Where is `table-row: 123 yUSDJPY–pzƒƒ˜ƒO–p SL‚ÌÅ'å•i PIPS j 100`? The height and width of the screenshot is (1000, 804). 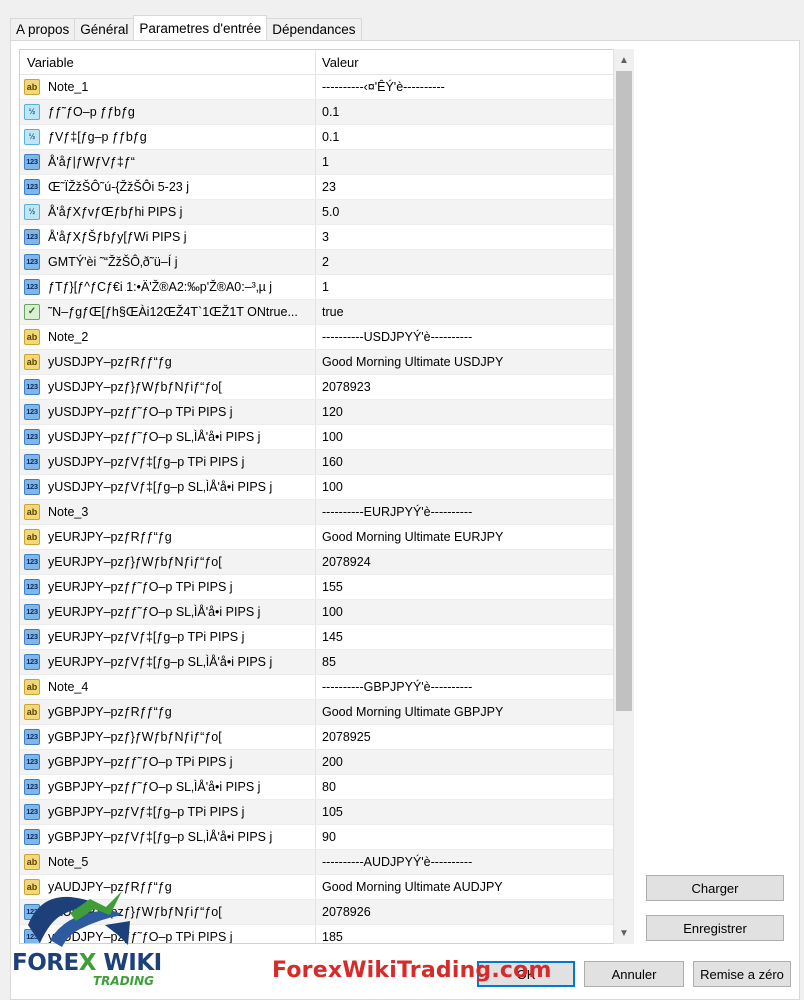
table-row: 123 yUSDJPY–pzƒƒ˜ƒO–p SL‚ÌÅ'å•i PIPS j 100 is located at coordinates (317, 437).